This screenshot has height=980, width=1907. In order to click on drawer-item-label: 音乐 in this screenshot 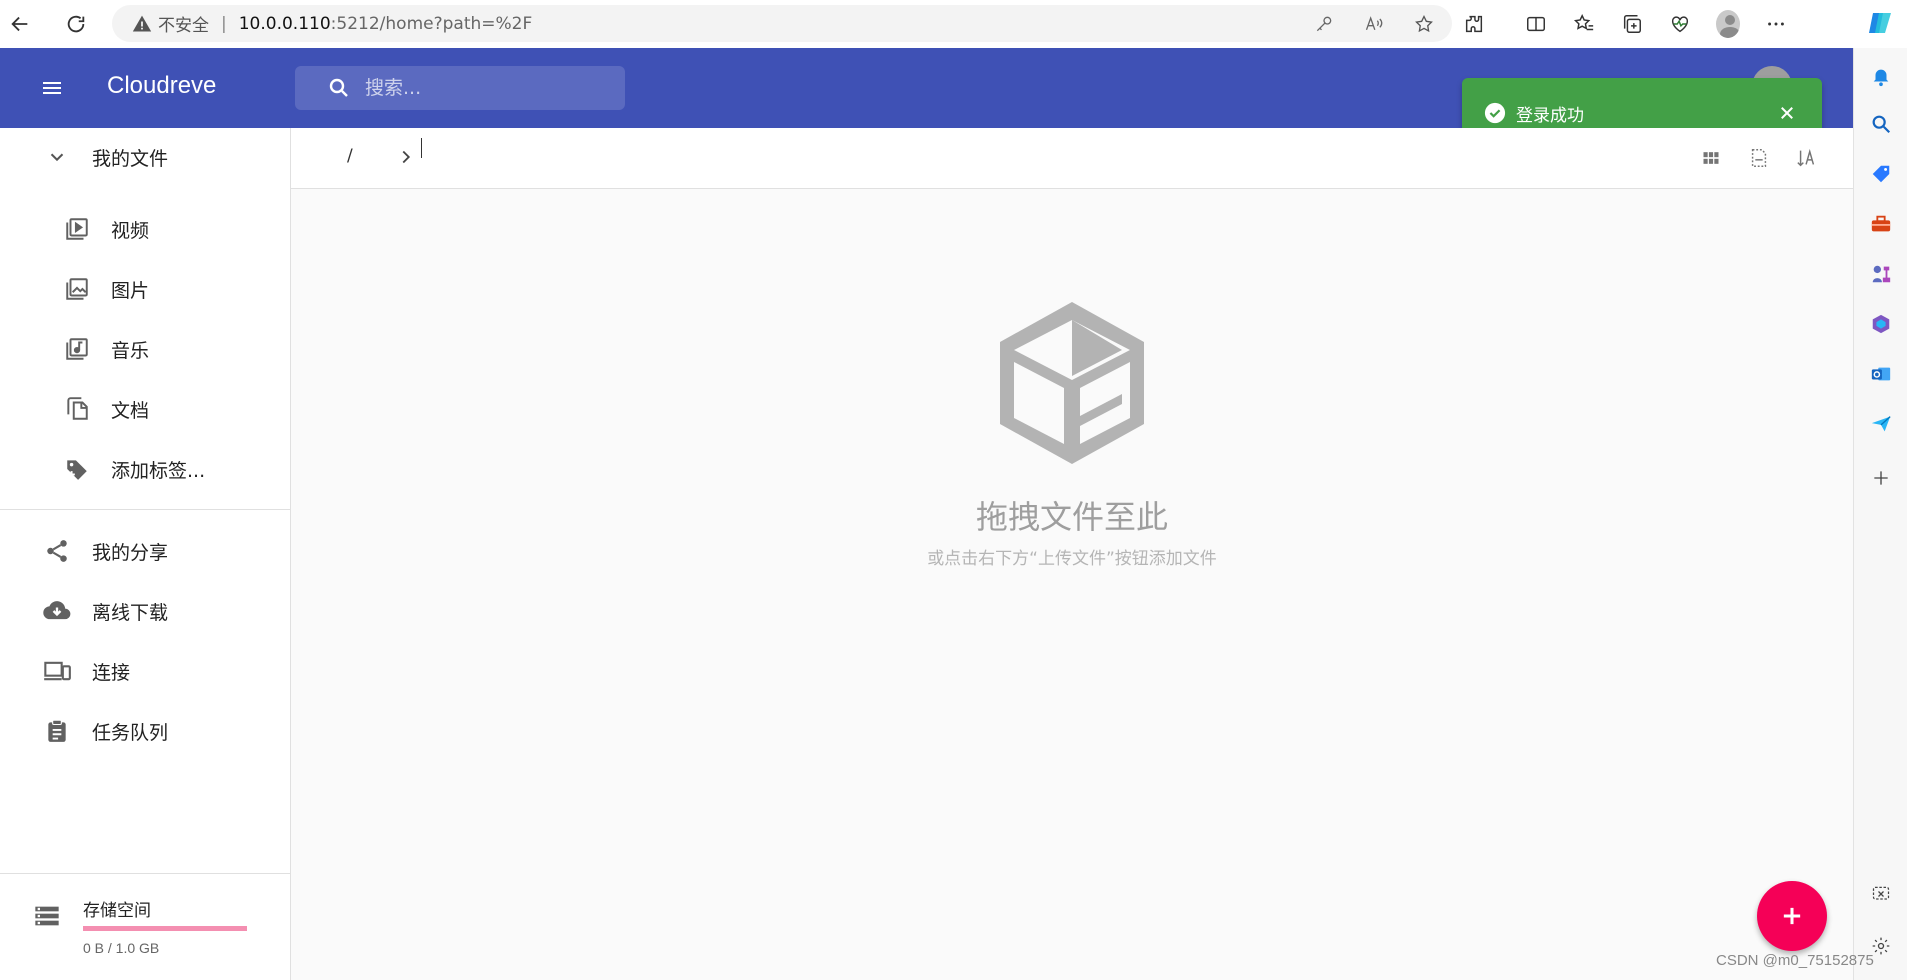, I will do `click(130, 350)`.